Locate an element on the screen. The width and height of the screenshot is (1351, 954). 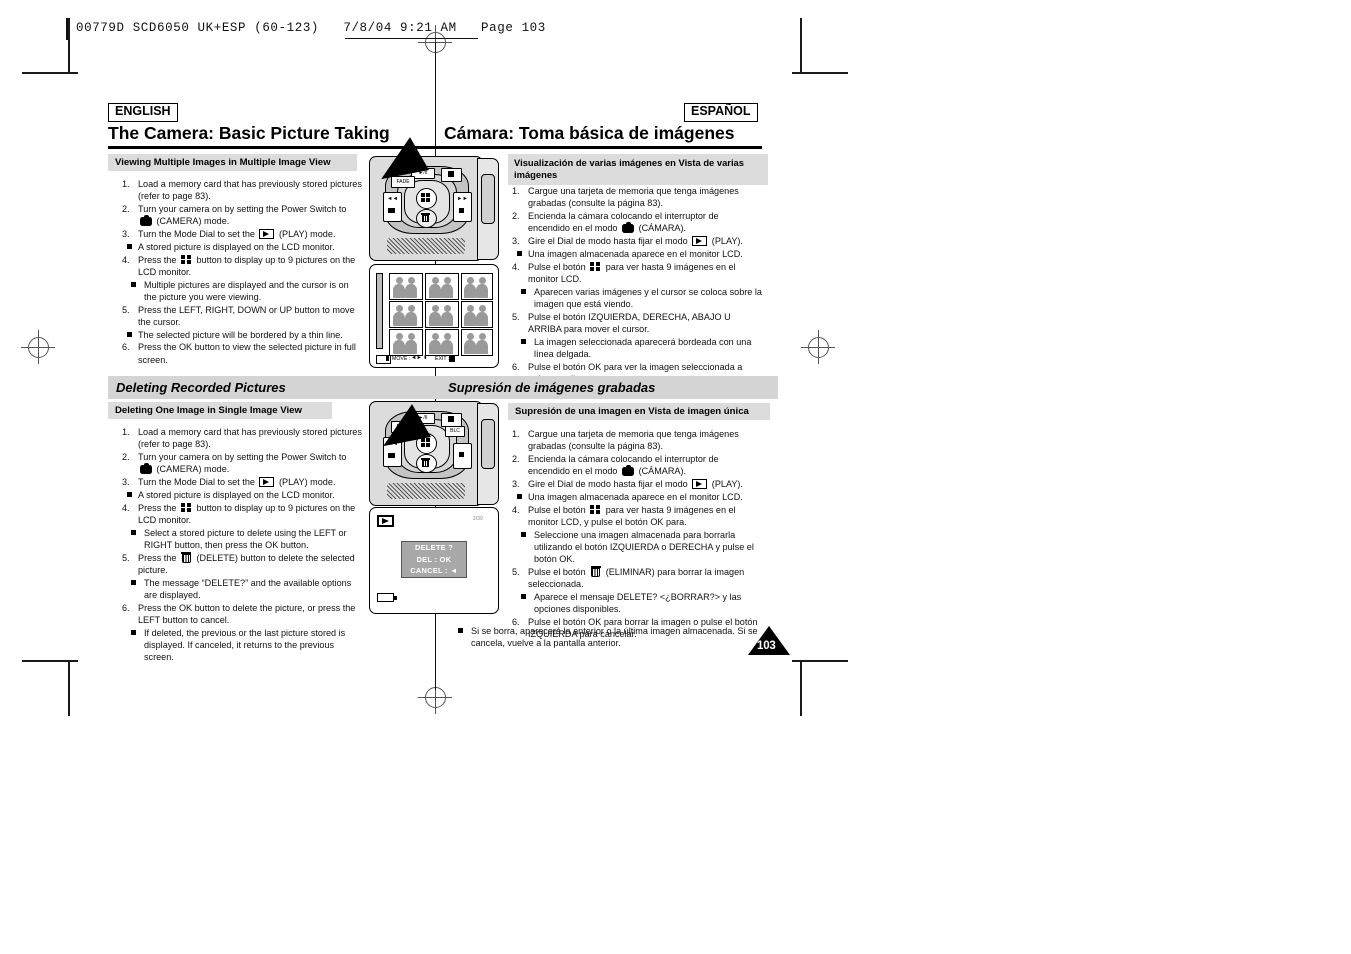
page-title-spanish: Cámara: Toma básica de imágenes is located at coordinates (589, 133).